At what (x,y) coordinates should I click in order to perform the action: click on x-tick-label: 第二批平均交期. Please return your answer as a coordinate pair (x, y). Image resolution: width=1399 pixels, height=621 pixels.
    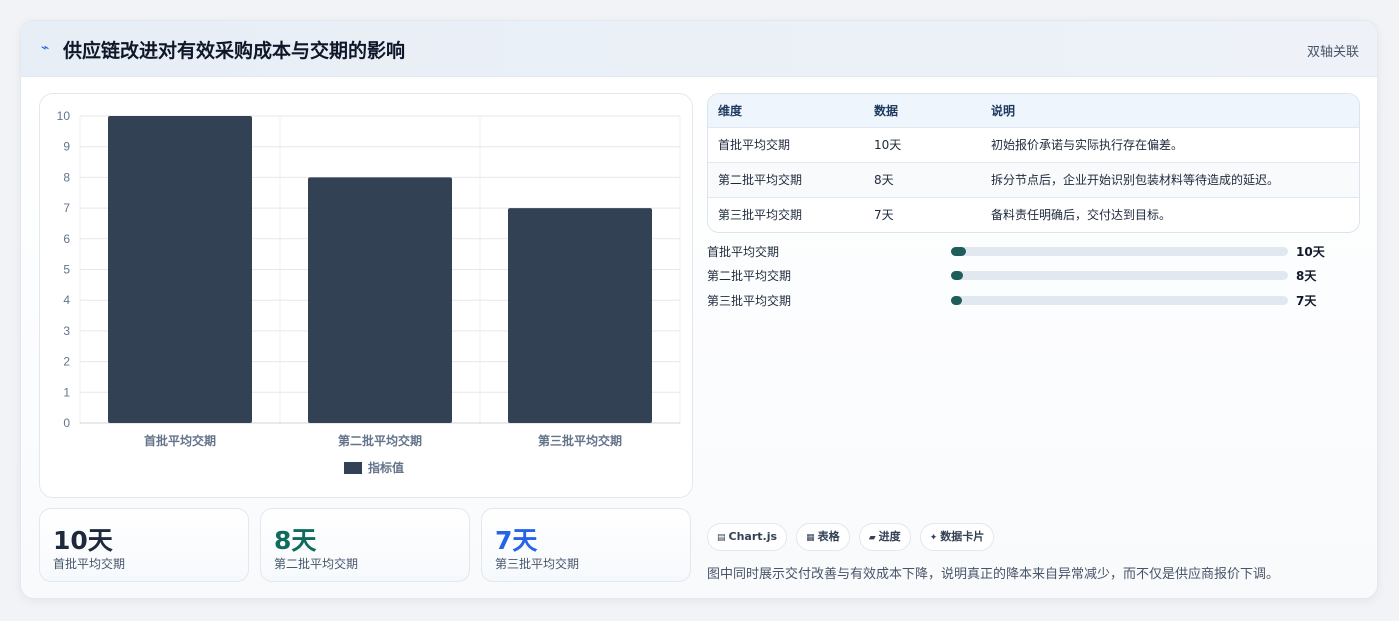
    Looking at the image, I should click on (380, 440).